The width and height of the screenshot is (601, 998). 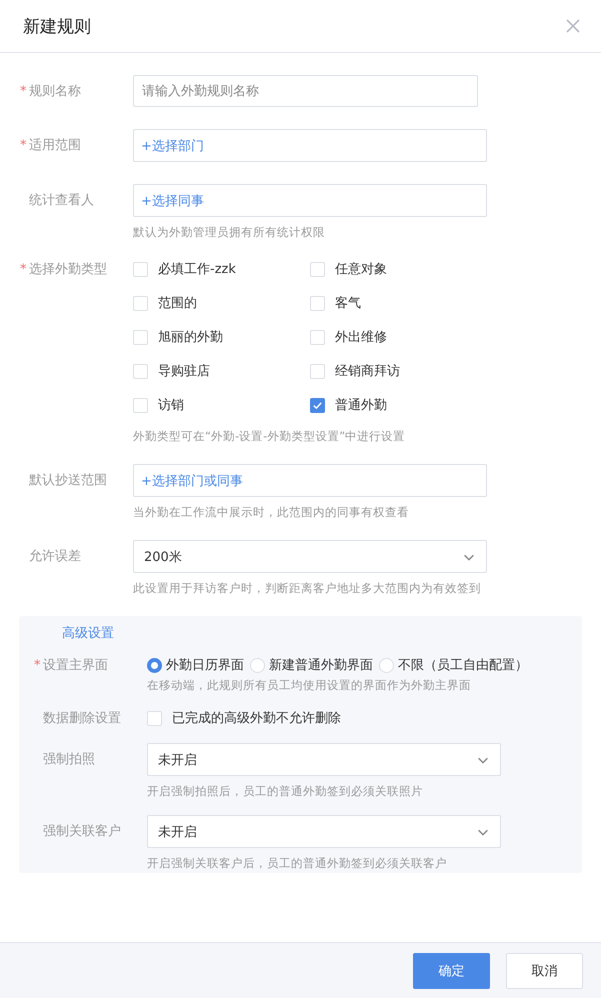 What do you see at coordinates (367, 371) in the screenshot?
I see `checkbox-label: 经销商拜访` at bounding box center [367, 371].